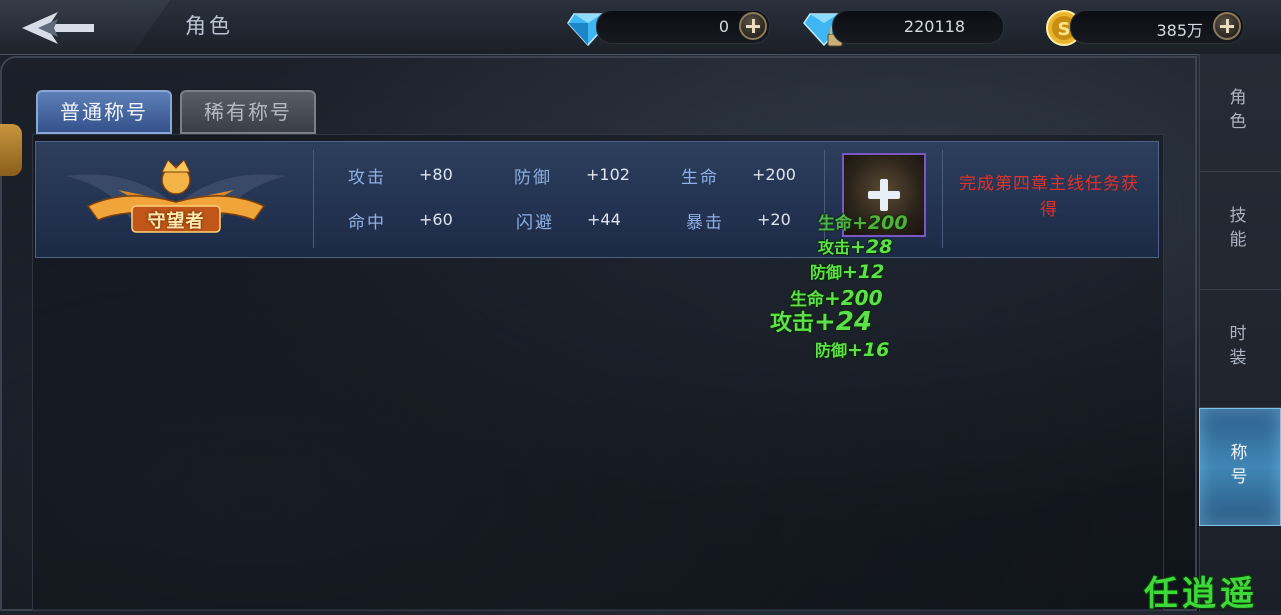 The width and height of the screenshot is (1281, 615). What do you see at coordinates (604, 219) in the screenshot?
I see `stat-value-dodge: +44` at bounding box center [604, 219].